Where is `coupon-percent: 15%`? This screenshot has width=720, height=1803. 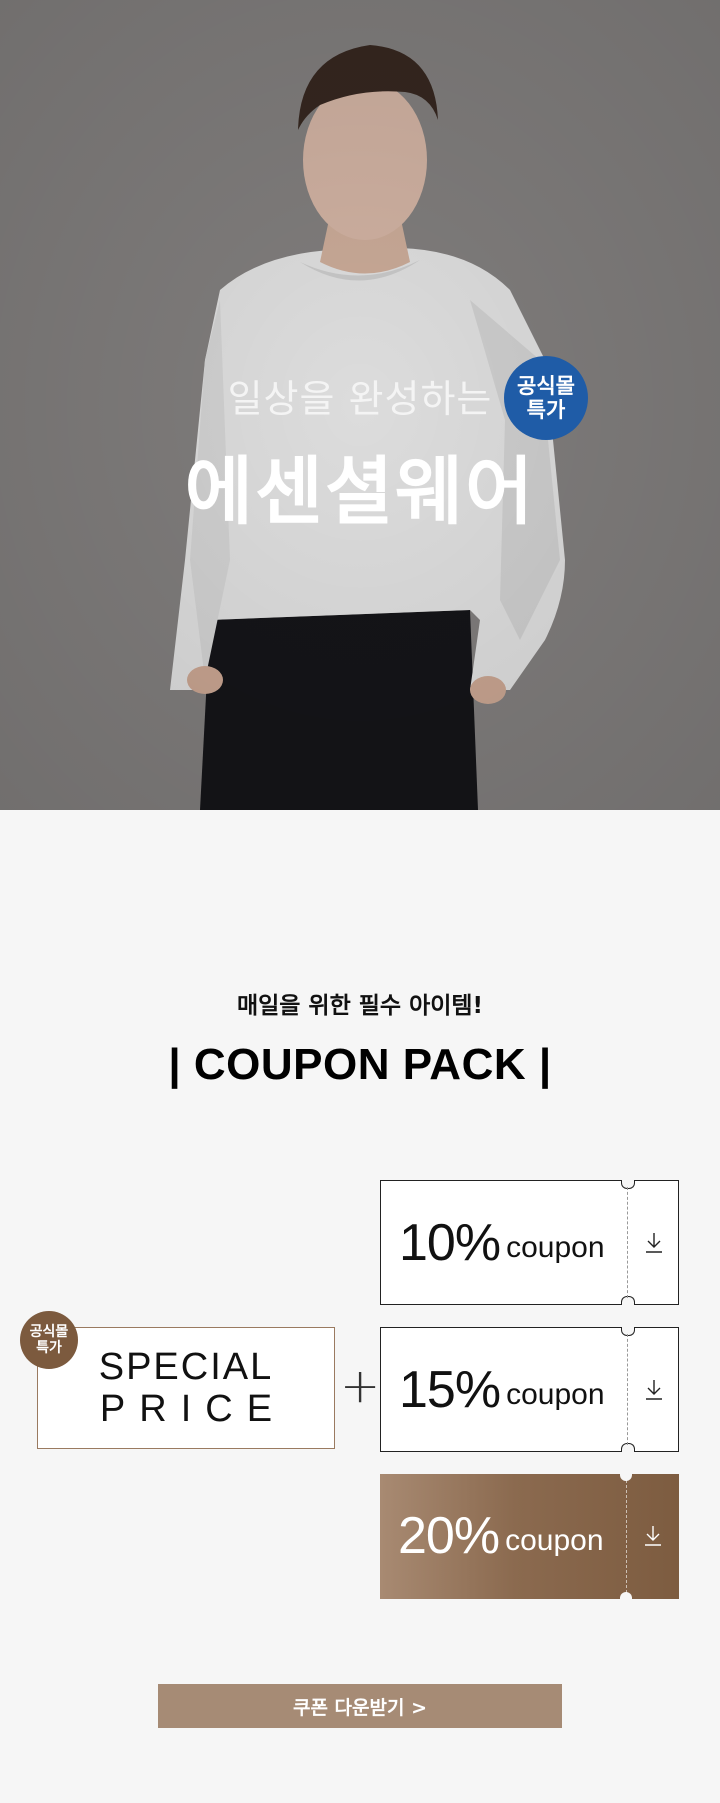
coupon-percent: 15% is located at coordinates (450, 1389).